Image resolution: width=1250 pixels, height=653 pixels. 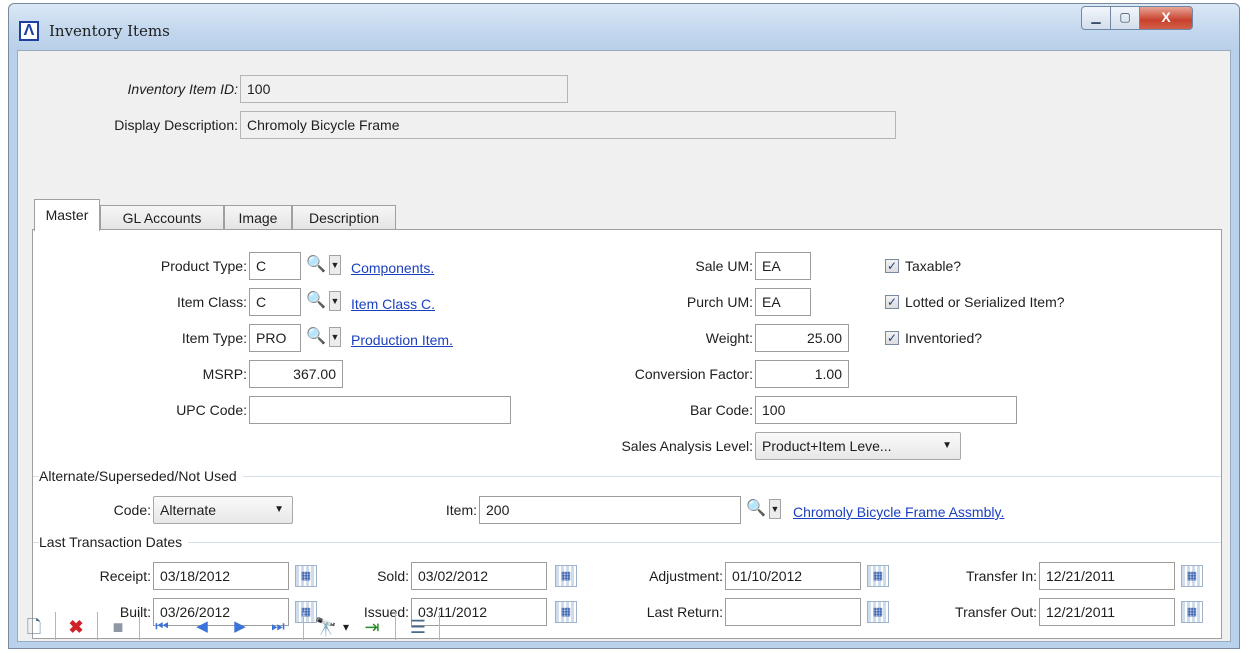 What do you see at coordinates (67, 215) in the screenshot?
I see `tab-master: Master` at bounding box center [67, 215].